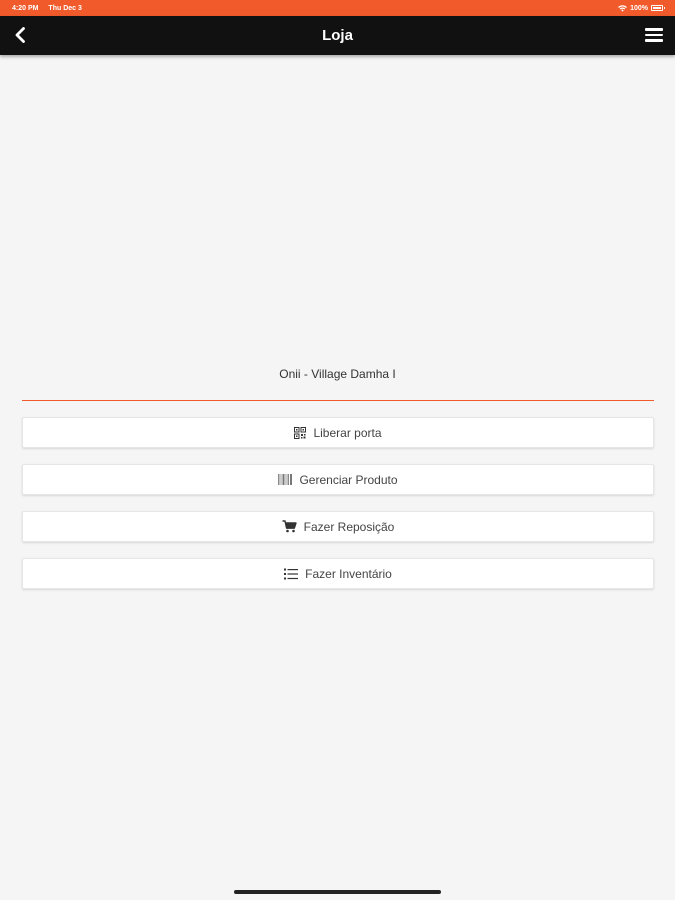 This screenshot has height=900, width=675. Describe the element at coordinates (348, 573) in the screenshot. I see `action-label: Fazer Inventário` at that location.